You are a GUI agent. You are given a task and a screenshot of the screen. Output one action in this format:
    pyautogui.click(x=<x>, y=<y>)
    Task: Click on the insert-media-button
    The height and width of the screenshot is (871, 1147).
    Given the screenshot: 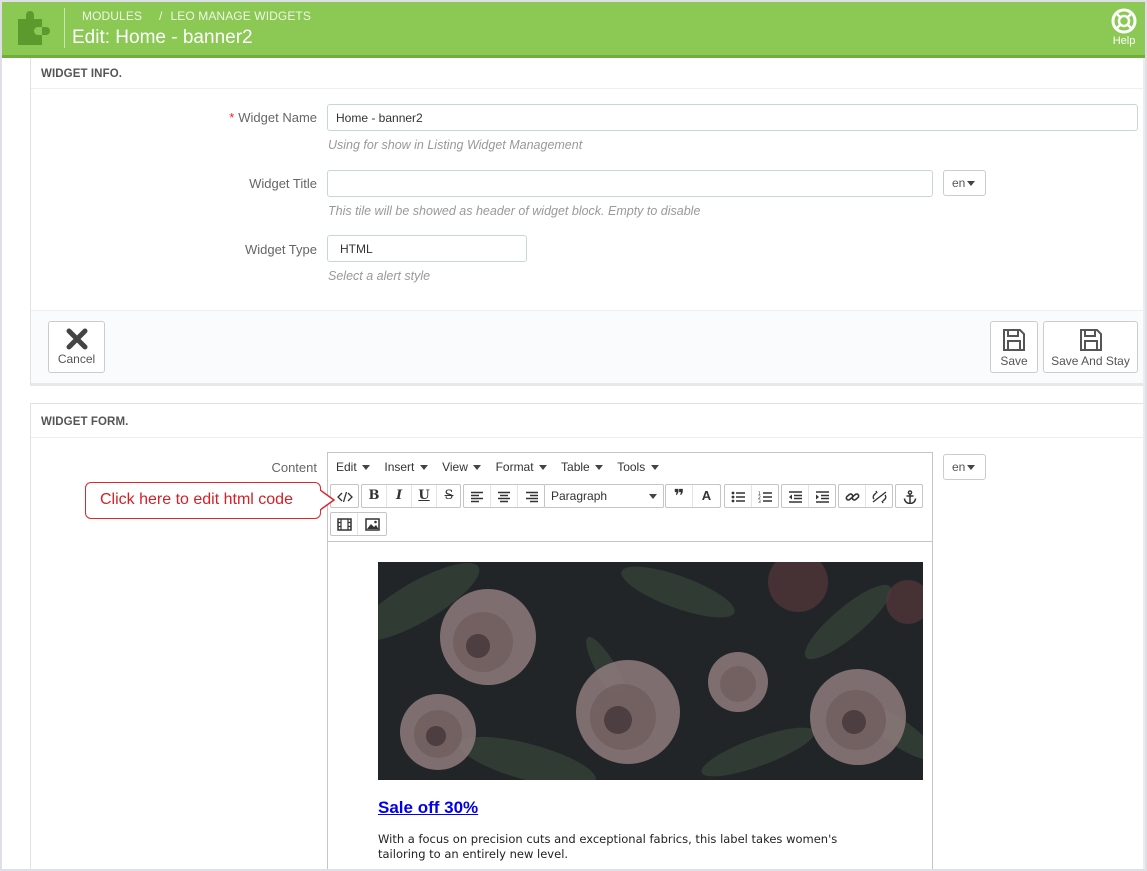 What is the action you would take?
    pyautogui.click(x=344, y=524)
    